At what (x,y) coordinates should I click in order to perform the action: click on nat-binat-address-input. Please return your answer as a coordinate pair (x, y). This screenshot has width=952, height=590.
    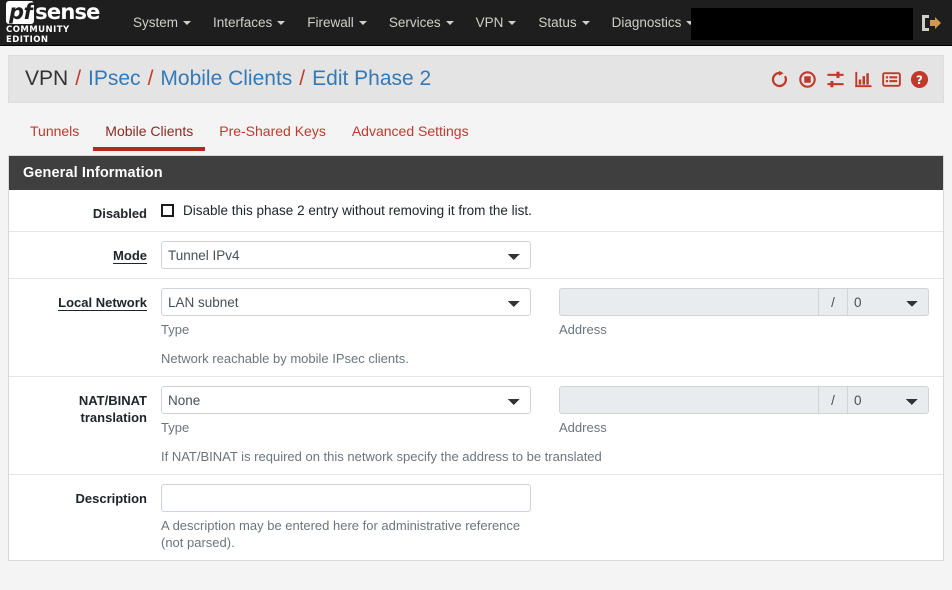
    Looking at the image, I should click on (689, 400).